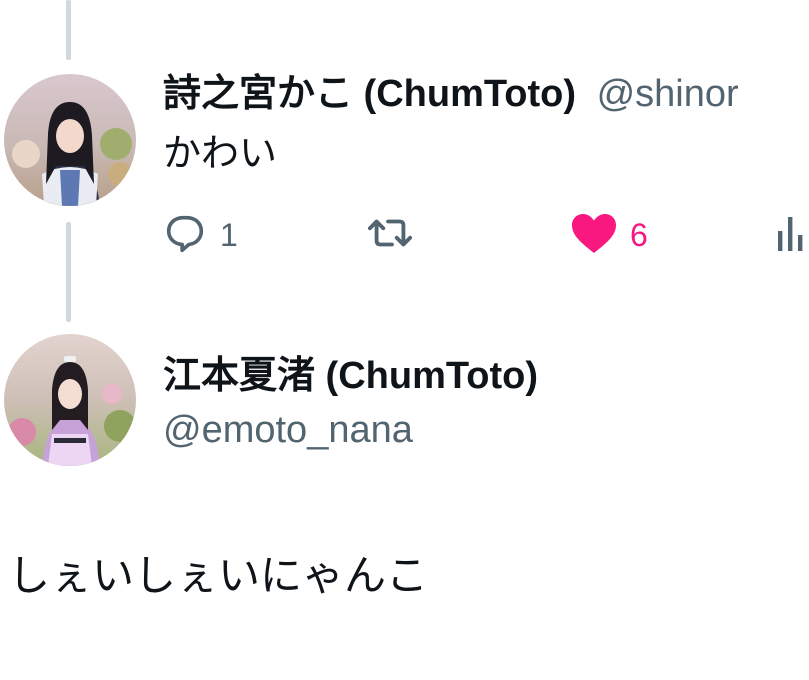 The width and height of the screenshot is (809, 680). I want to click on main-author-name-row: 江本夏渚 (ChumToto), so click(350, 376).